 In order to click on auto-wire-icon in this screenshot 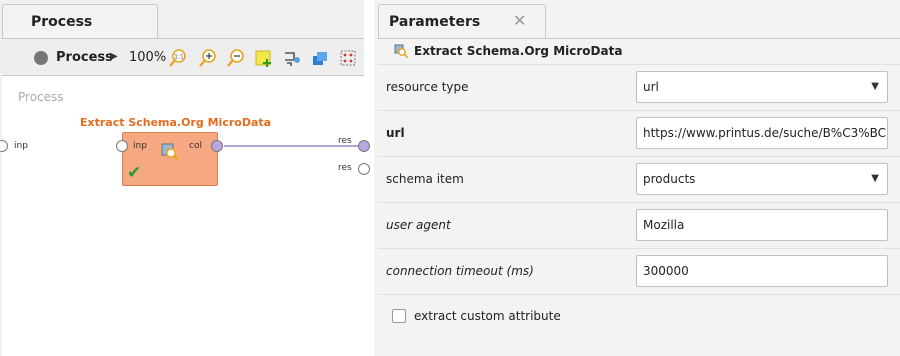, I will do `click(292, 58)`.